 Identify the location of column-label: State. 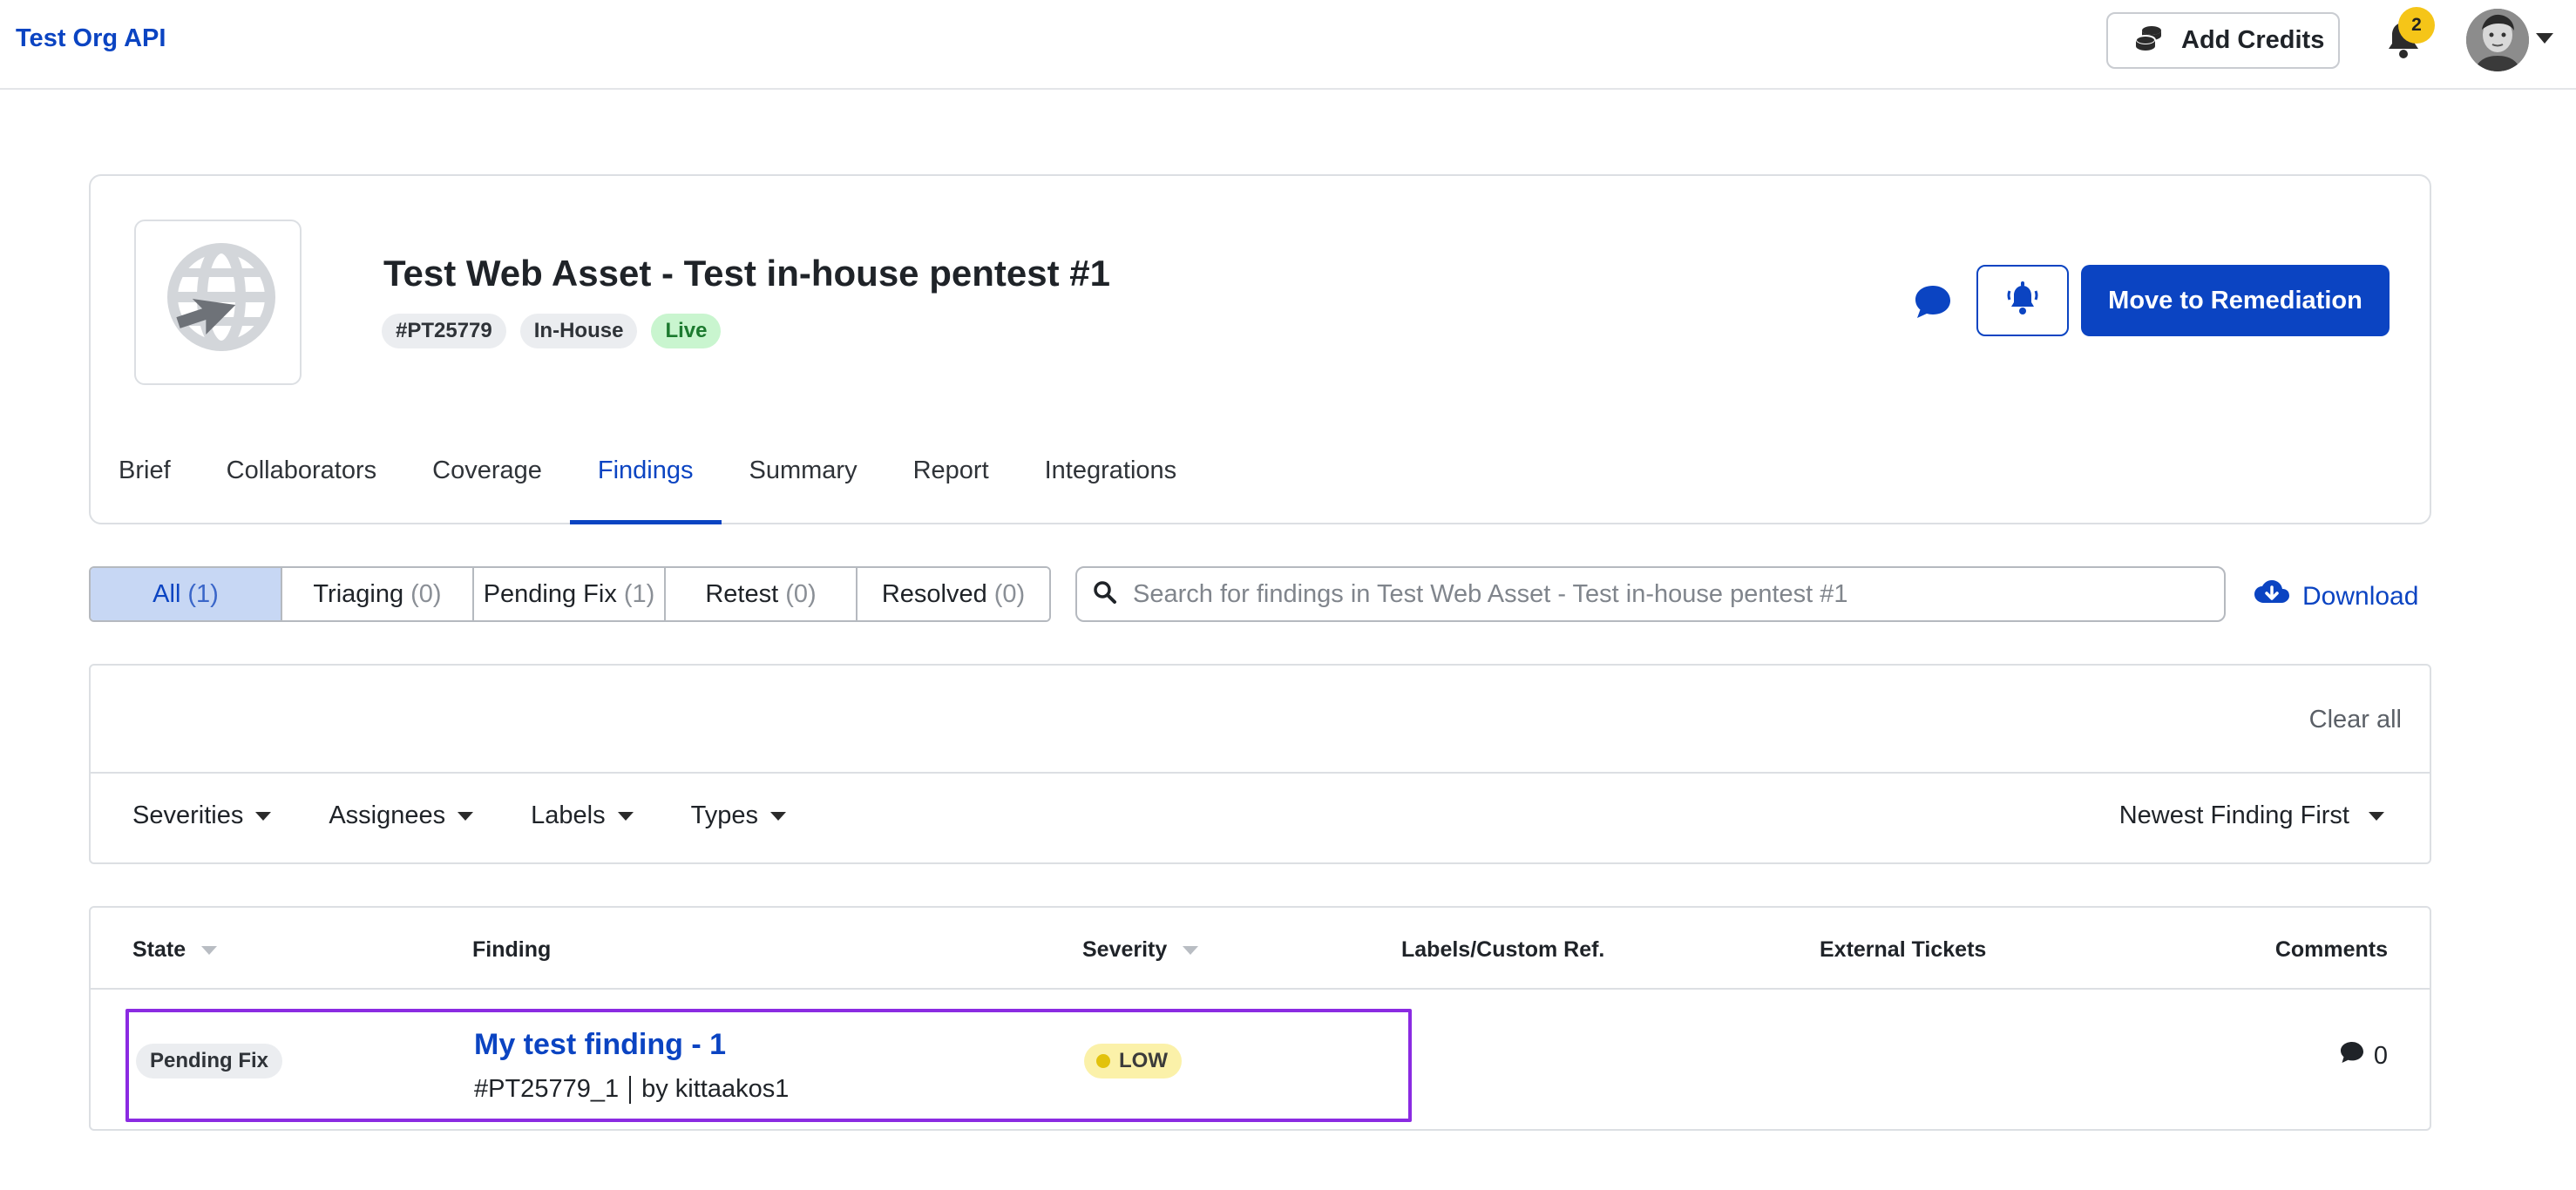
(159, 949).